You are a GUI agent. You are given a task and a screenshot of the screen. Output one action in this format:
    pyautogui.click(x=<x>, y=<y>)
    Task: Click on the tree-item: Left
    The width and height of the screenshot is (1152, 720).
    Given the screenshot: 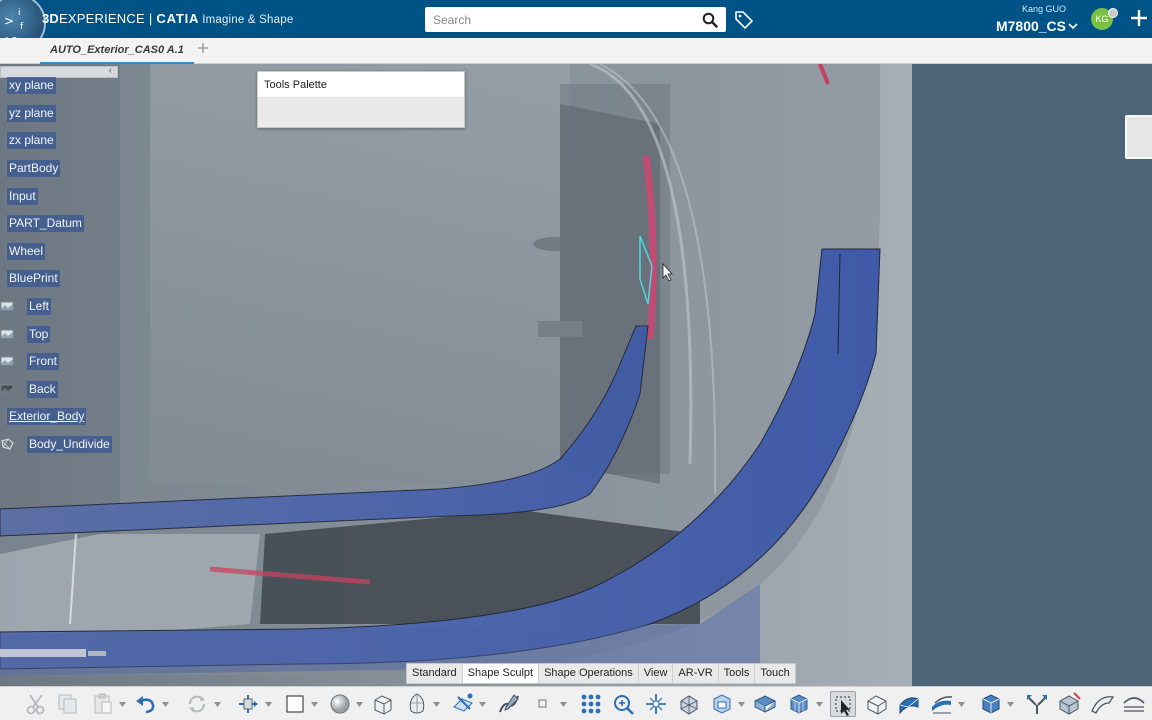 What is the action you would take?
    pyautogui.click(x=39, y=306)
    